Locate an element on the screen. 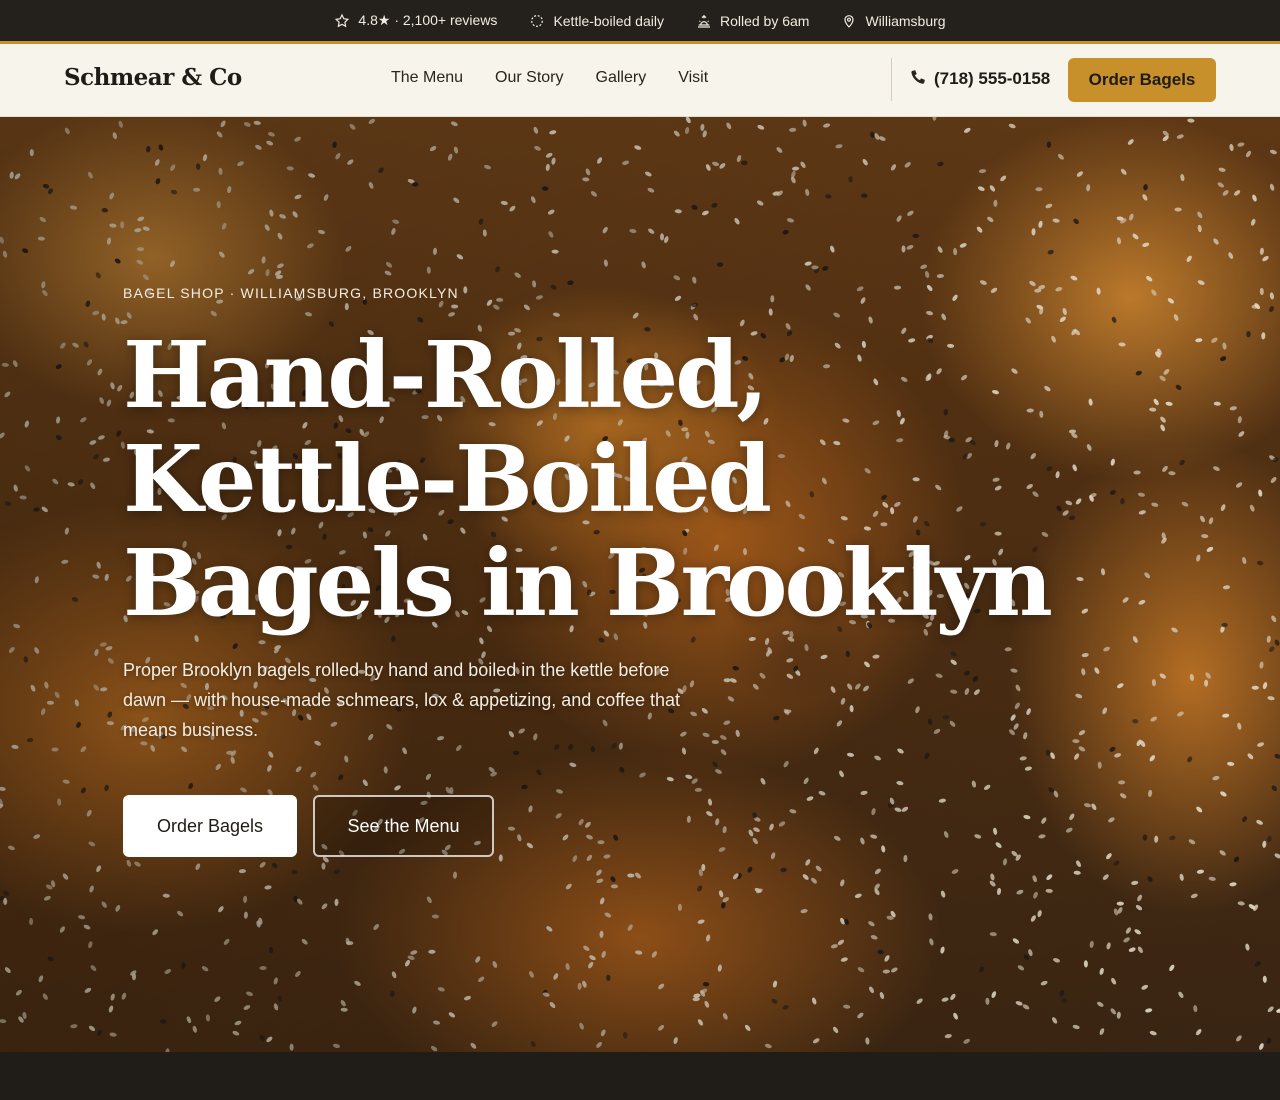 The width and height of the screenshot is (1280, 1100). rating-text: 4.8★ · 2,100+ reviews is located at coordinates (428, 20).